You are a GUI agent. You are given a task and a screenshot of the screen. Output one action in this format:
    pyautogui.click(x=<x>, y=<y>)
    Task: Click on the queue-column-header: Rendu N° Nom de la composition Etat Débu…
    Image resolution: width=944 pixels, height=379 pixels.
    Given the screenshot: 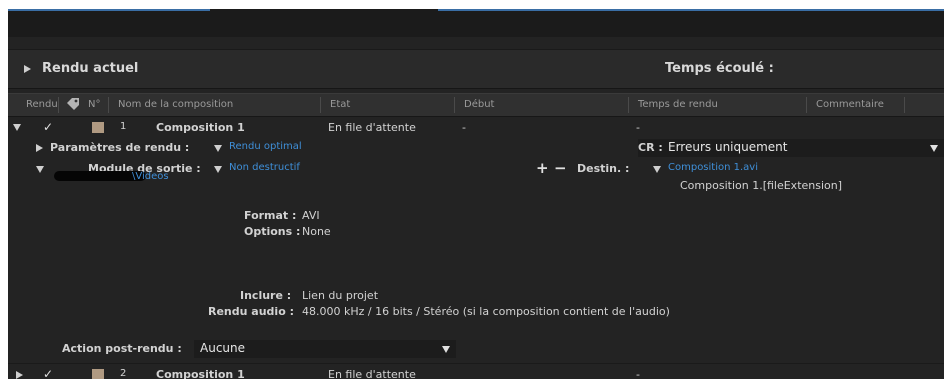 What is the action you would take?
    pyautogui.click(x=476, y=105)
    